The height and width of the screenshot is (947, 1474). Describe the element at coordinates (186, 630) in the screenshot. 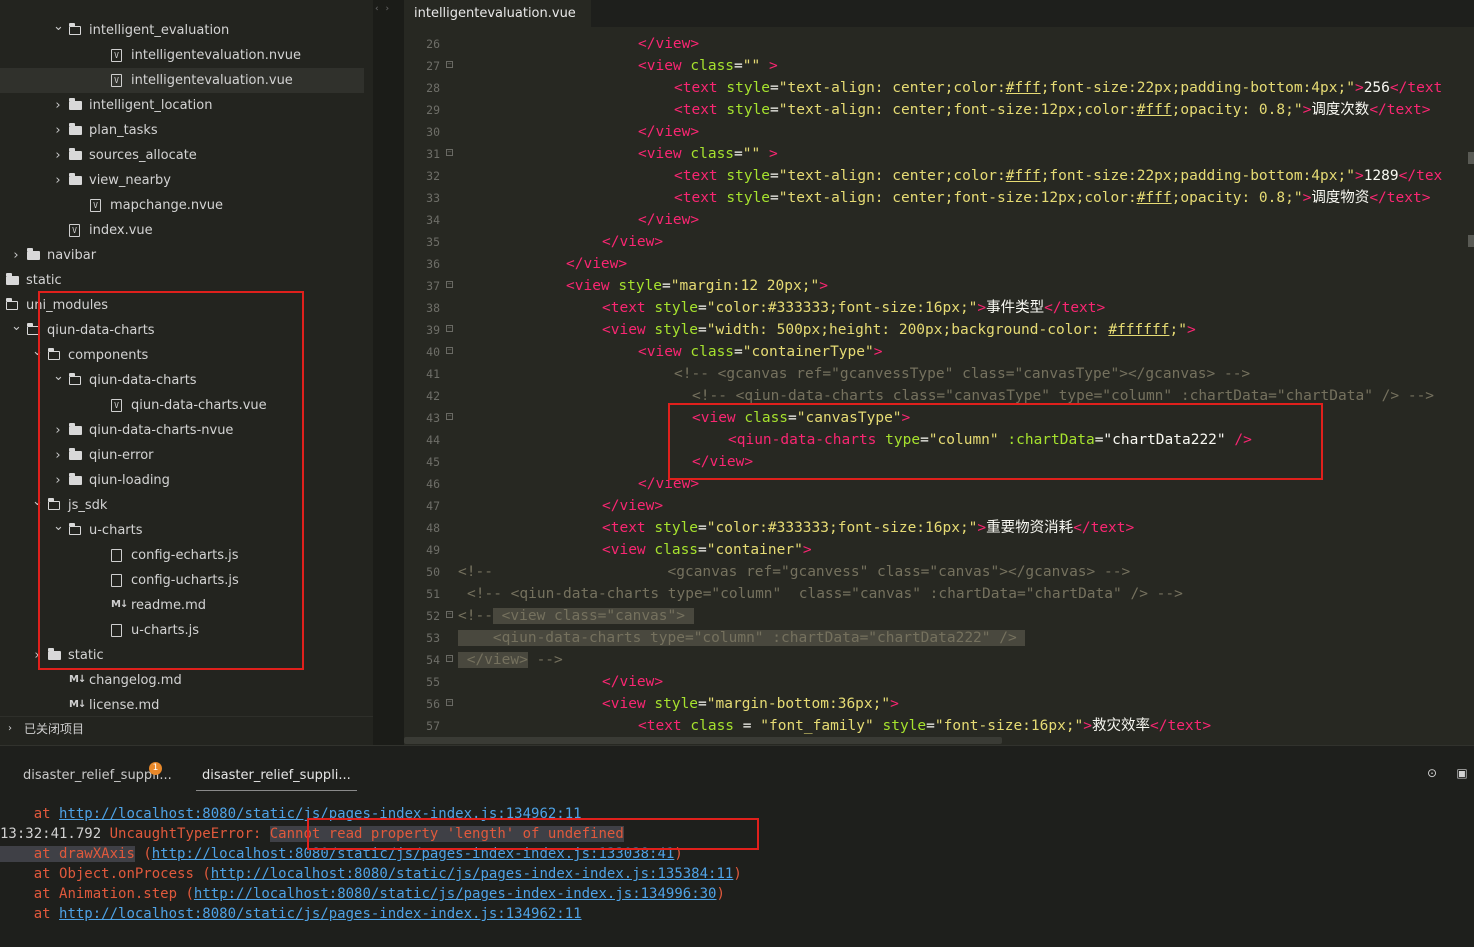

I see `tree-item: u-charts.js` at that location.